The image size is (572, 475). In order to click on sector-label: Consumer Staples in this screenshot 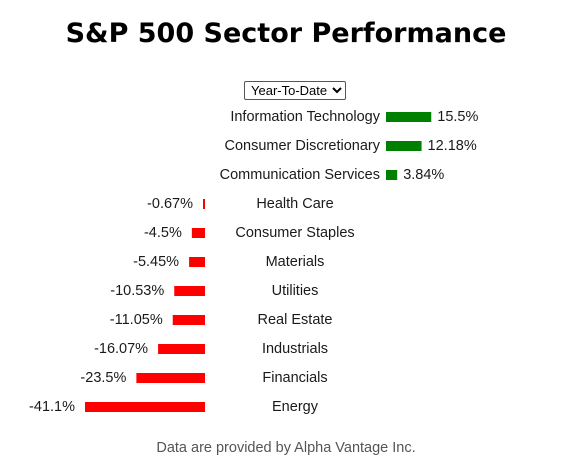, I will do `click(294, 233)`.